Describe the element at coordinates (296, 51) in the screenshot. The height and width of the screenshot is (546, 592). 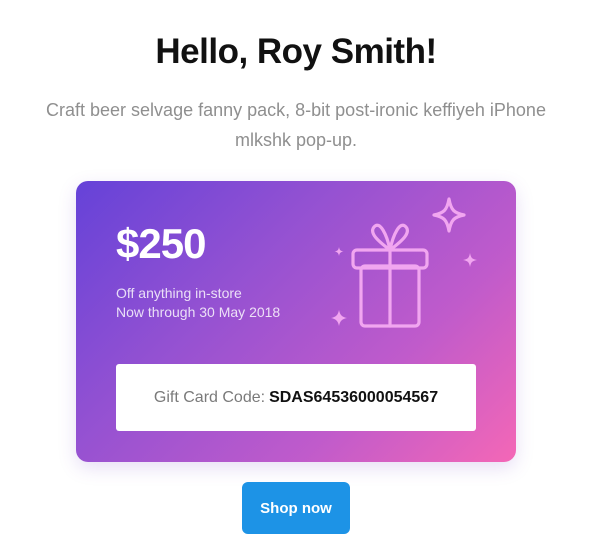
I see `greeting-title: Hello, Roy Smith!` at that location.